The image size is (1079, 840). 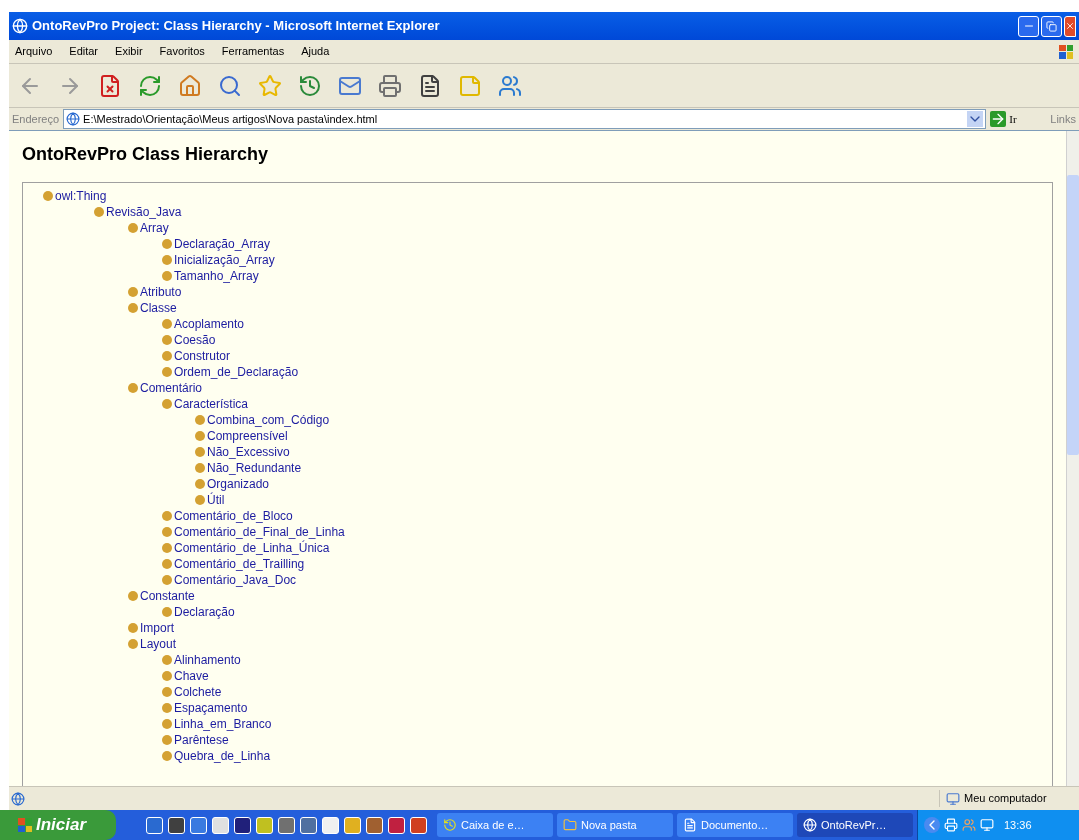 I want to click on document-icon, so click(x=690, y=825).